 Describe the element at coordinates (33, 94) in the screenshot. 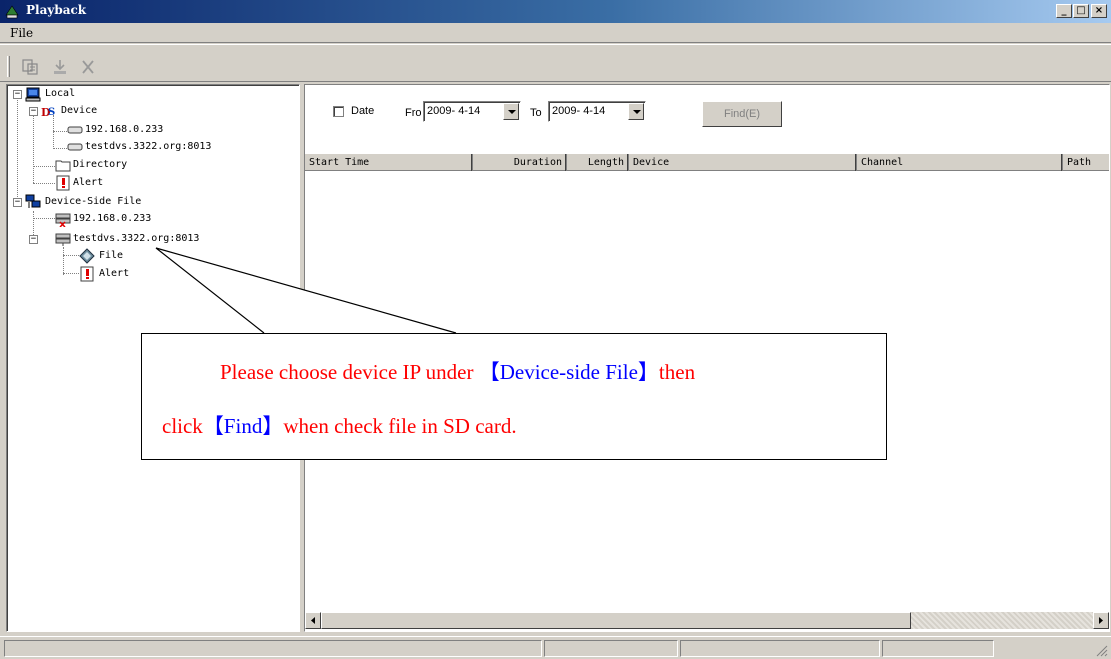

I see `computer-icon` at that location.